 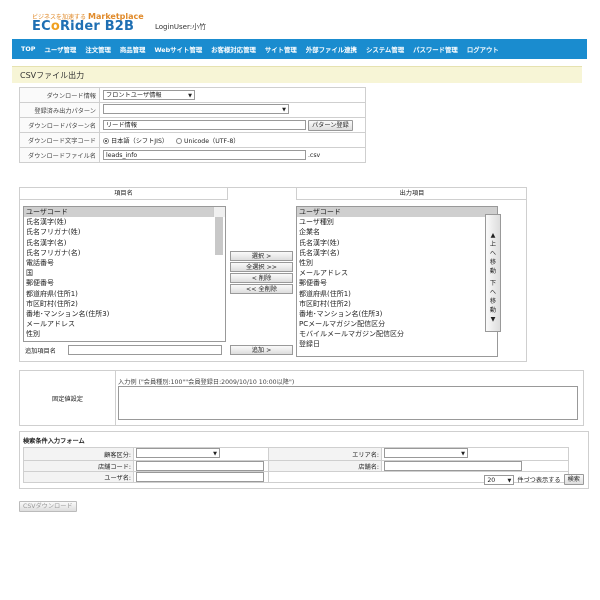 What do you see at coordinates (211, 141) in the screenshot?
I see `charset-utf8-label: Unicode（UTF-8）` at bounding box center [211, 141].